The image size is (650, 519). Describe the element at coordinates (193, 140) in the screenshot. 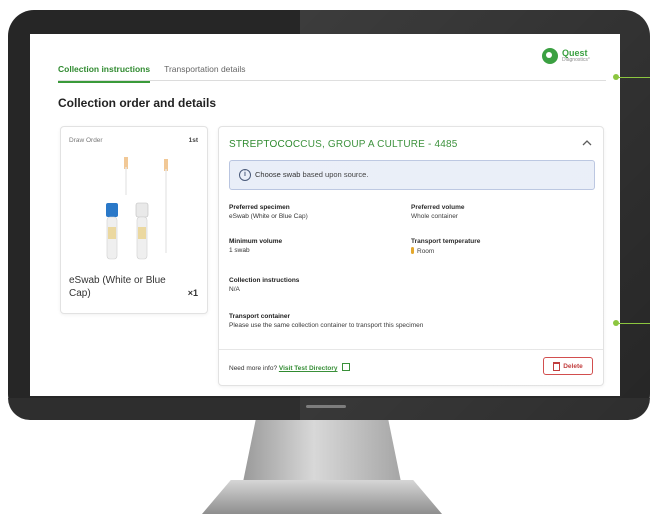

I see `draw-order-number: 1st` at that location.